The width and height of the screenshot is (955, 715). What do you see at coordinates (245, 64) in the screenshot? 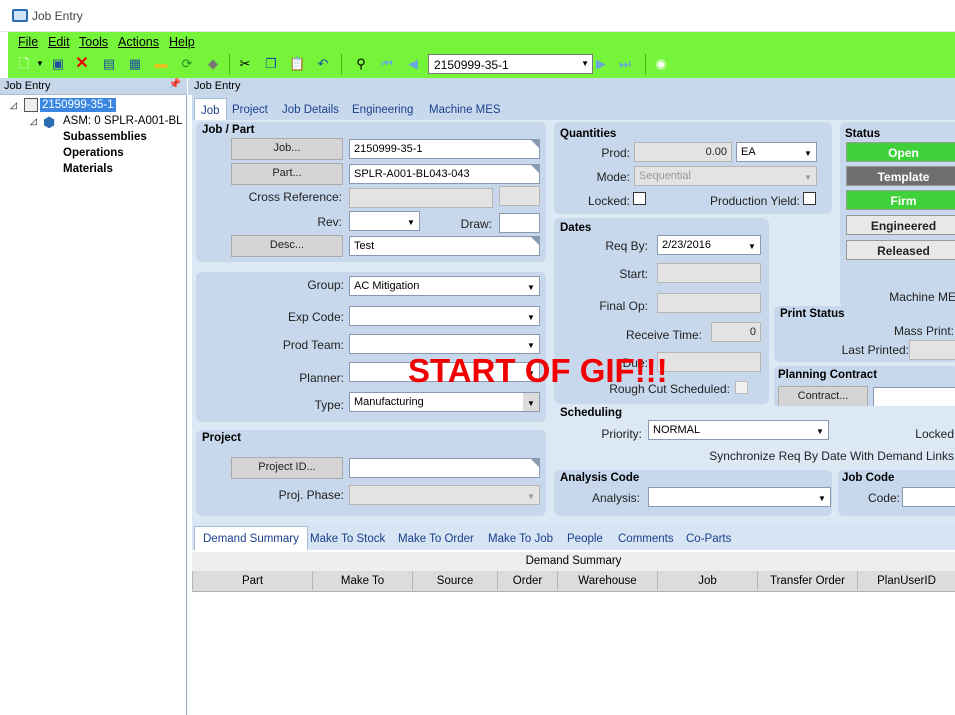
I see `cut-icon: ✂` at bounding box center [245, 64].